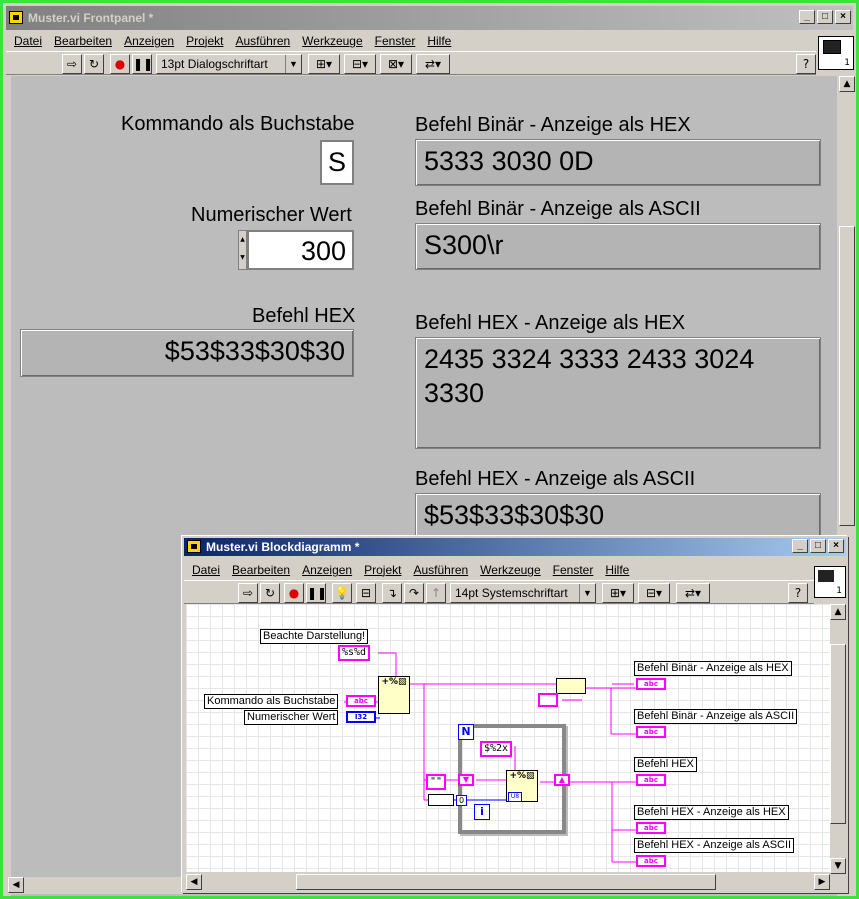  What do you see at coordinates (337, 162) in the screenshot?
I see `kommando-input: S` at bounding box center [337, 162].